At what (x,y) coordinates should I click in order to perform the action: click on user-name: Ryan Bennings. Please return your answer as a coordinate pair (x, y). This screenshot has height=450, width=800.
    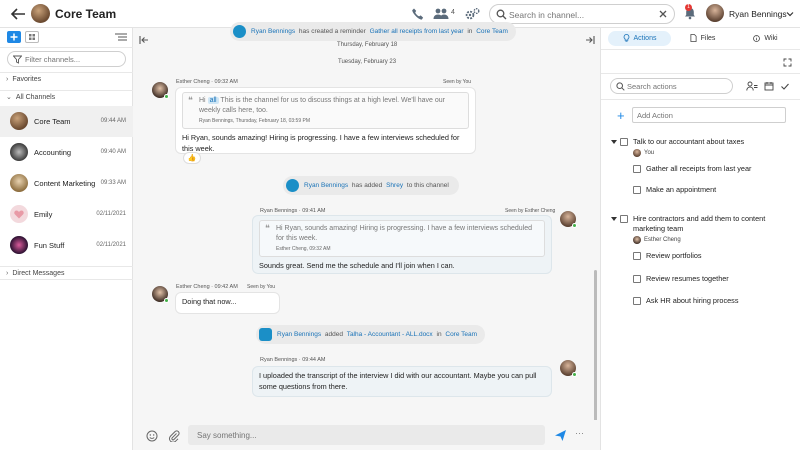
    Looking at the image, I should click on (758, 14).